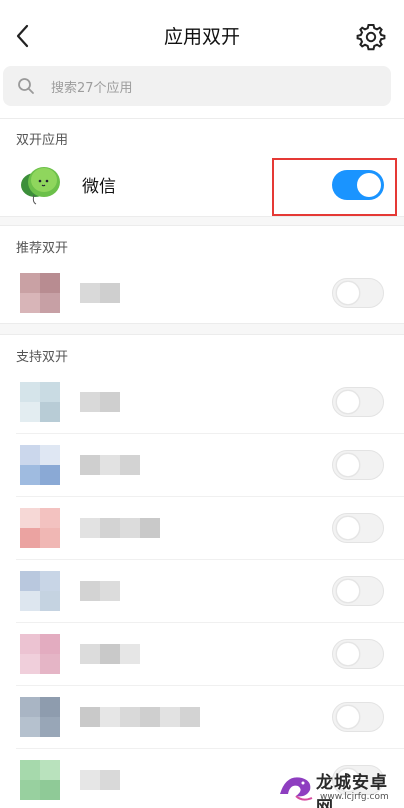  I want to click on watermark-title: 龙城安卓网, so click(352, 790).